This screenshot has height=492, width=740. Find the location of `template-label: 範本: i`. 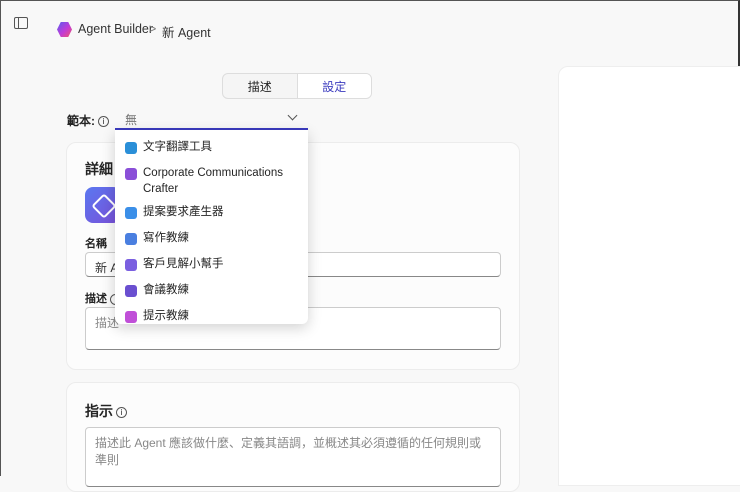

template-label: 範本: i is located at coordinates (88, 120).